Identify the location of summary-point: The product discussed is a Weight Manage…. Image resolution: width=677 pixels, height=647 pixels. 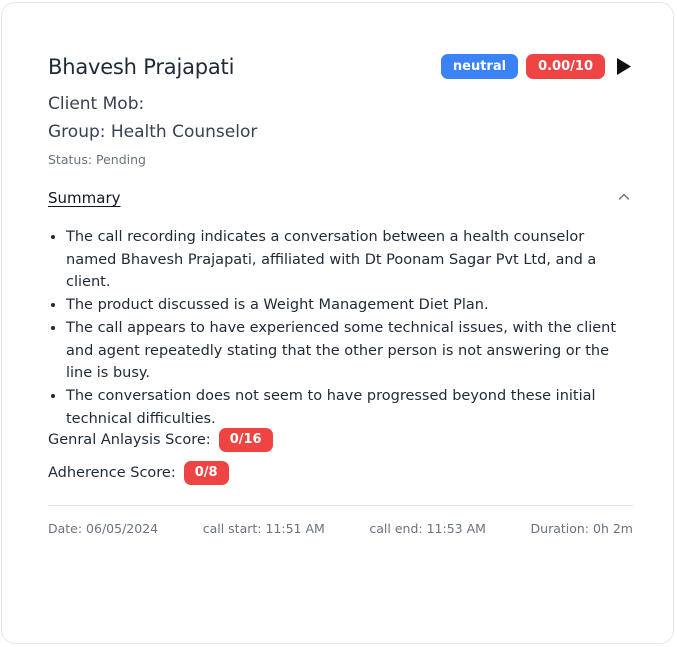
(342, 305).